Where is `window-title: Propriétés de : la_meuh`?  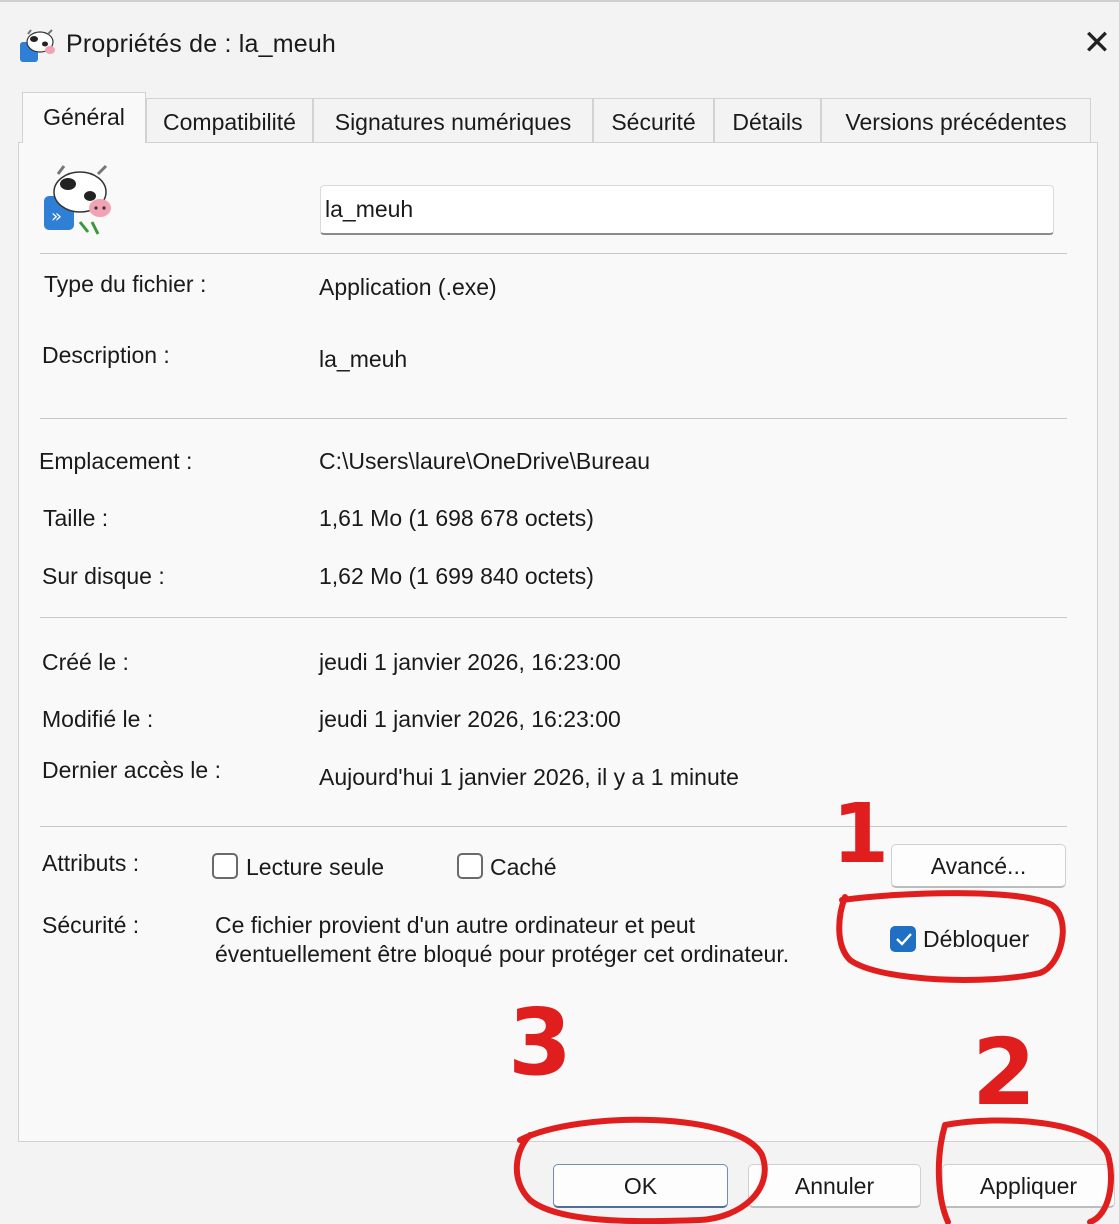
window-title: Propriétés de : la_meuh is located at coordinates (201, 44).